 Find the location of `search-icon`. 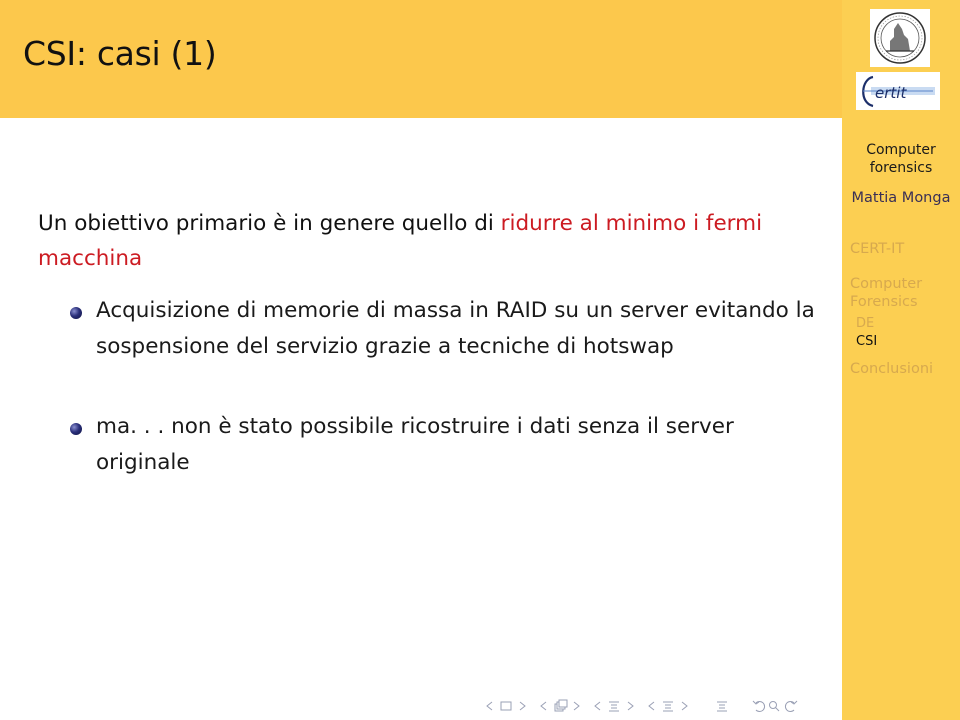

search-icon is located at coordinates (776, 706).